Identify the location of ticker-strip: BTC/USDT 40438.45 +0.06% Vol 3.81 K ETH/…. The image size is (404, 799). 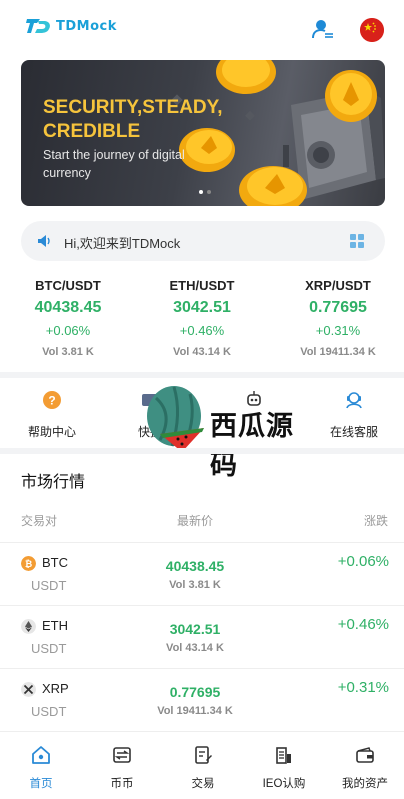
(202, 320).